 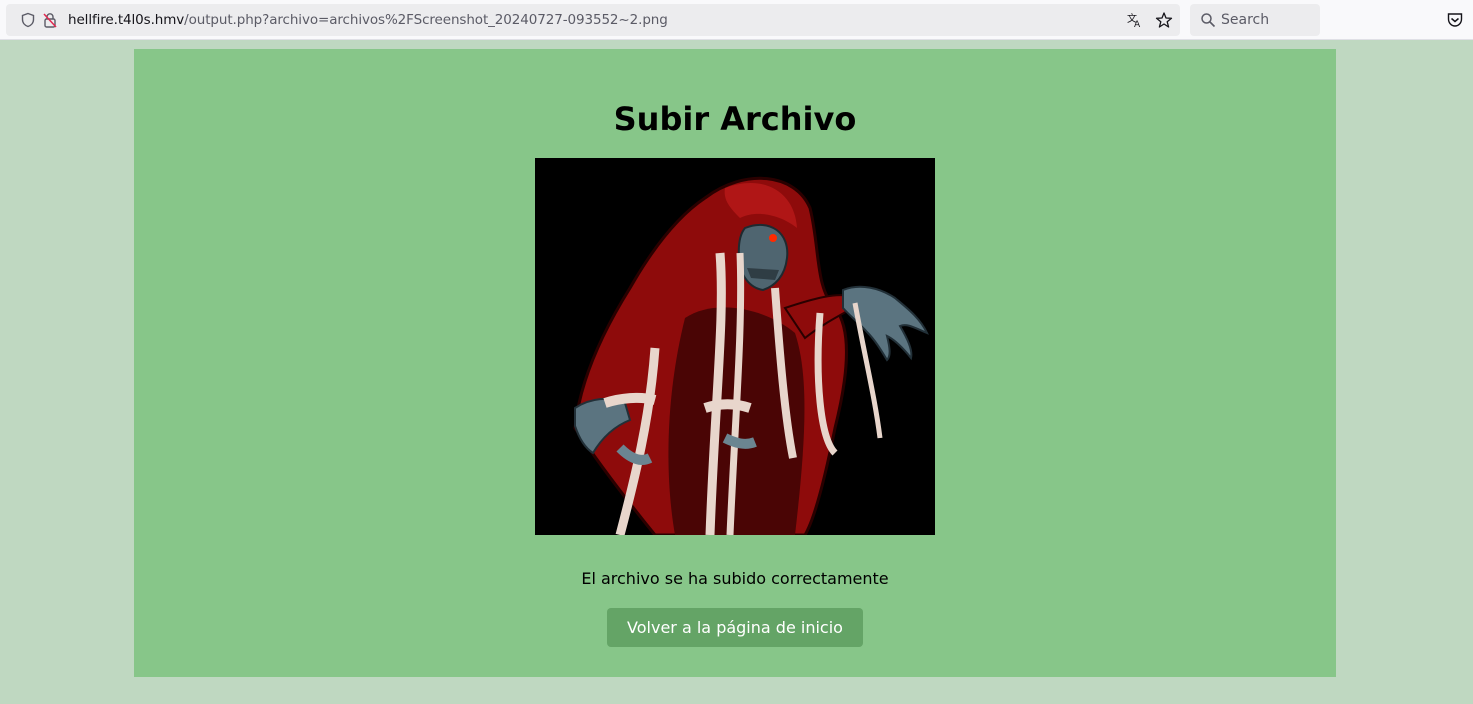 I want to click on insecure-lock-icon, so click(x=50, y=20).